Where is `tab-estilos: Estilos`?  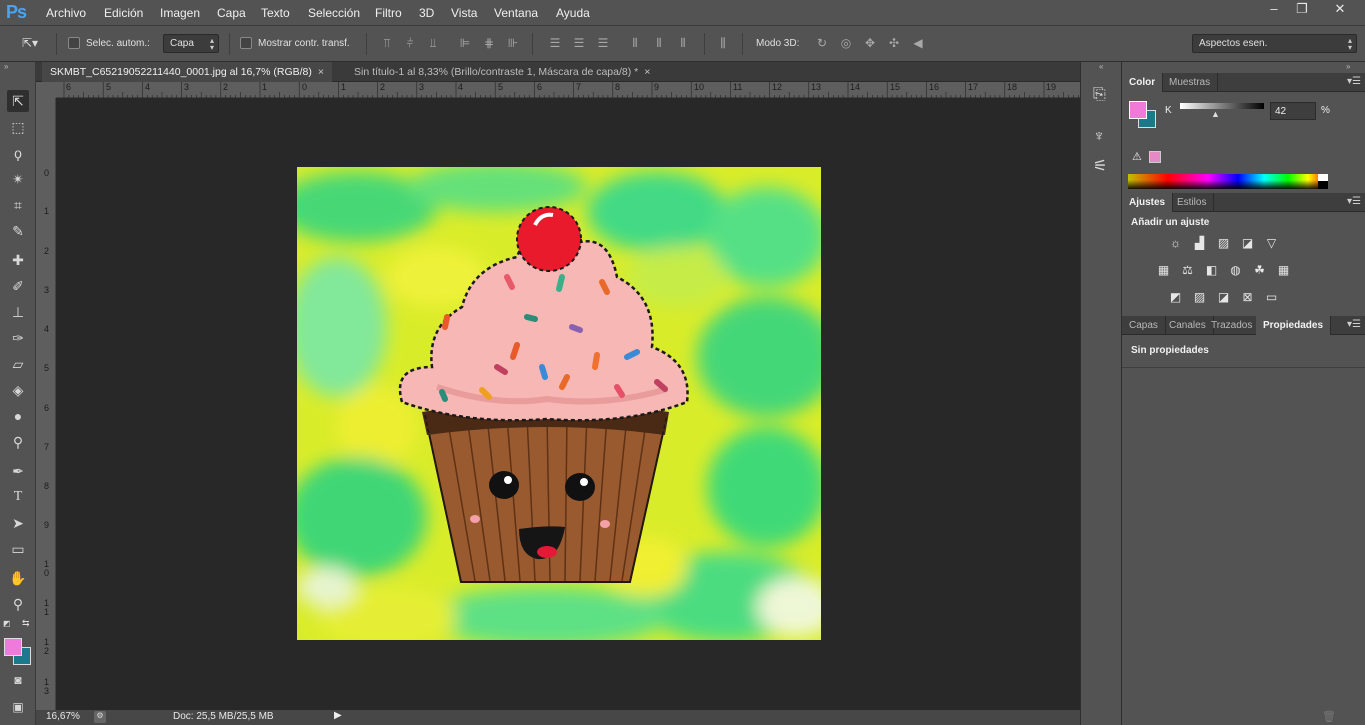
tab-estilos: Estilos is located at coordinates (1192, 202).